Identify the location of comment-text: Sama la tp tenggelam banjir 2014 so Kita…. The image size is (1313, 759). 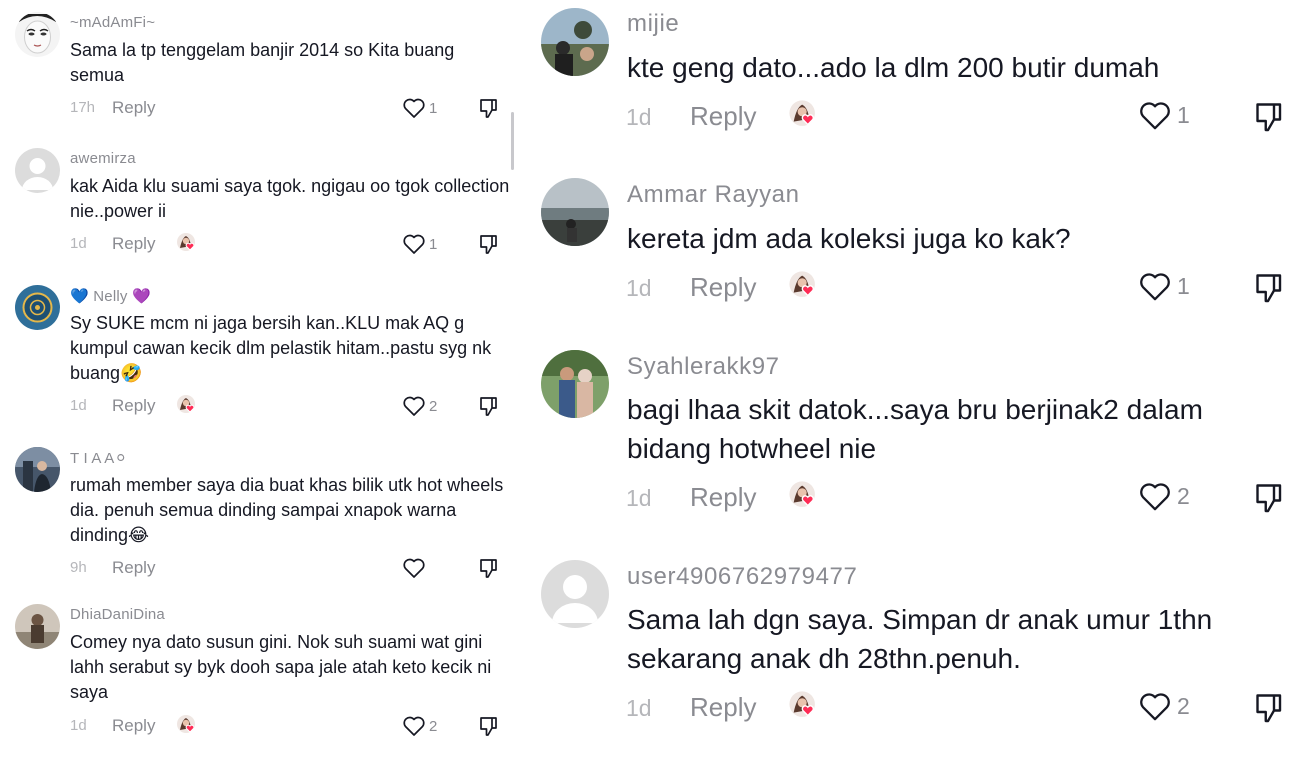
(262, 62).